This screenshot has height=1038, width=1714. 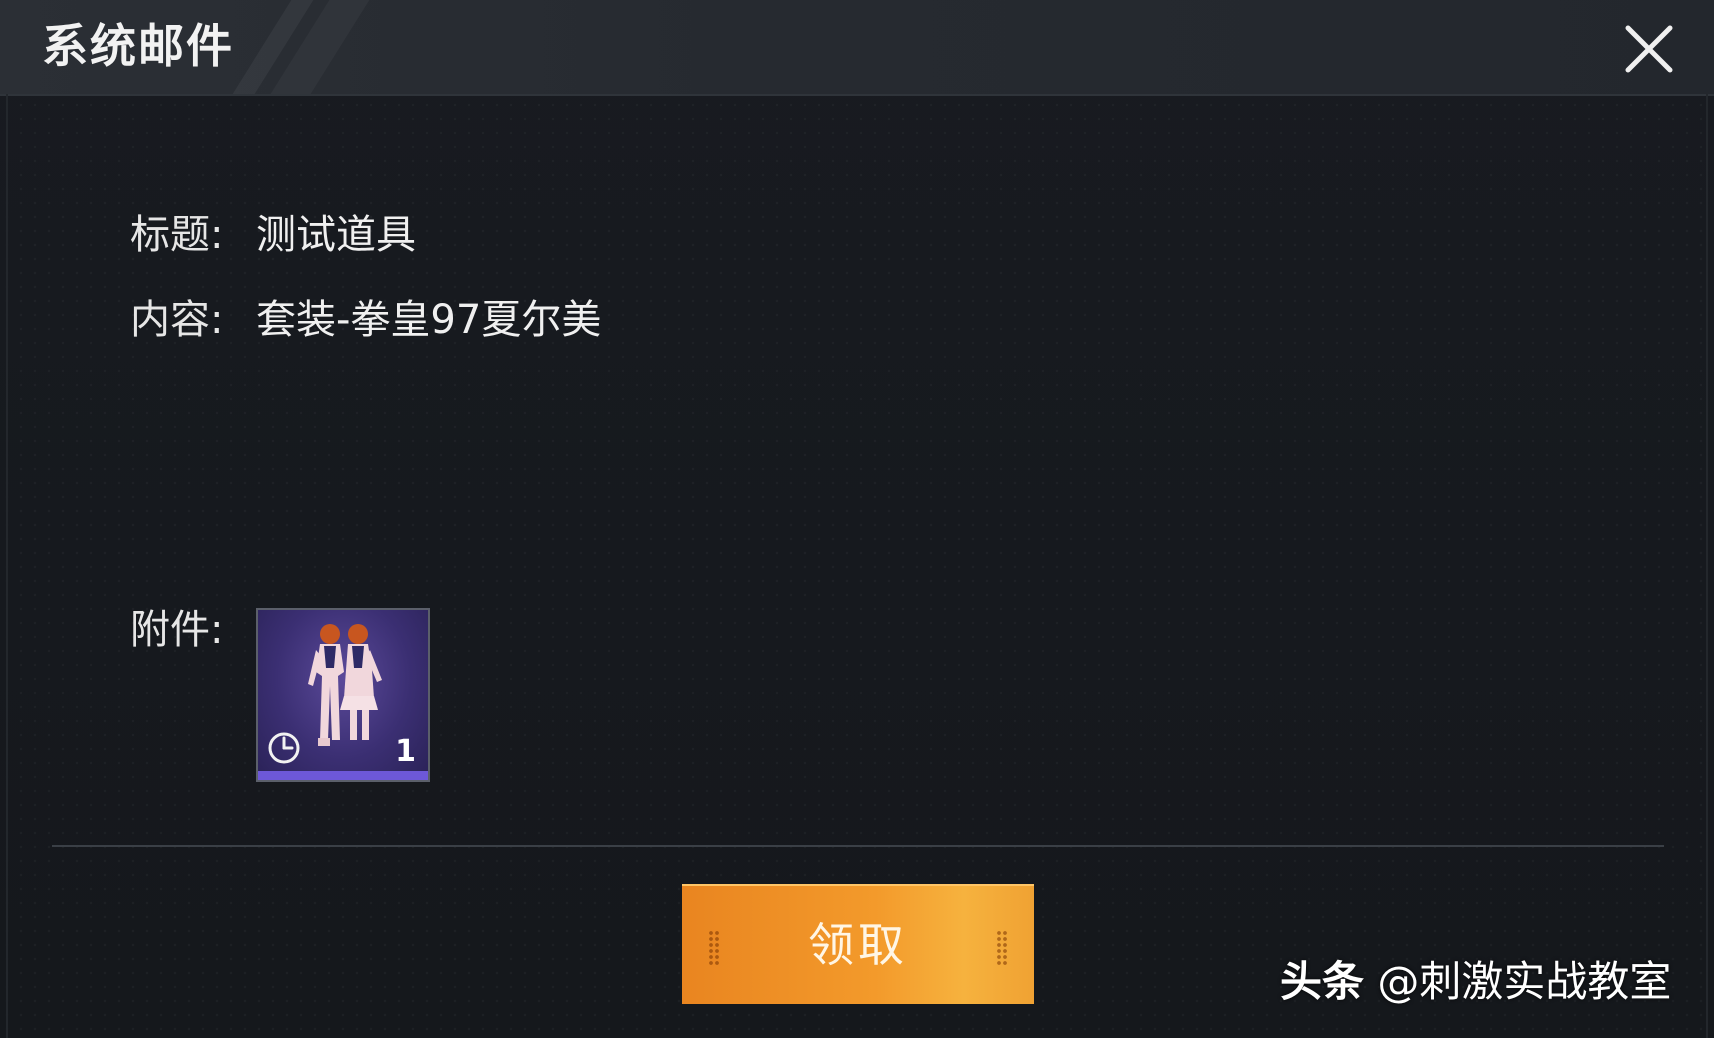 I want to click on close-icon, so click(x=1649, y=49).